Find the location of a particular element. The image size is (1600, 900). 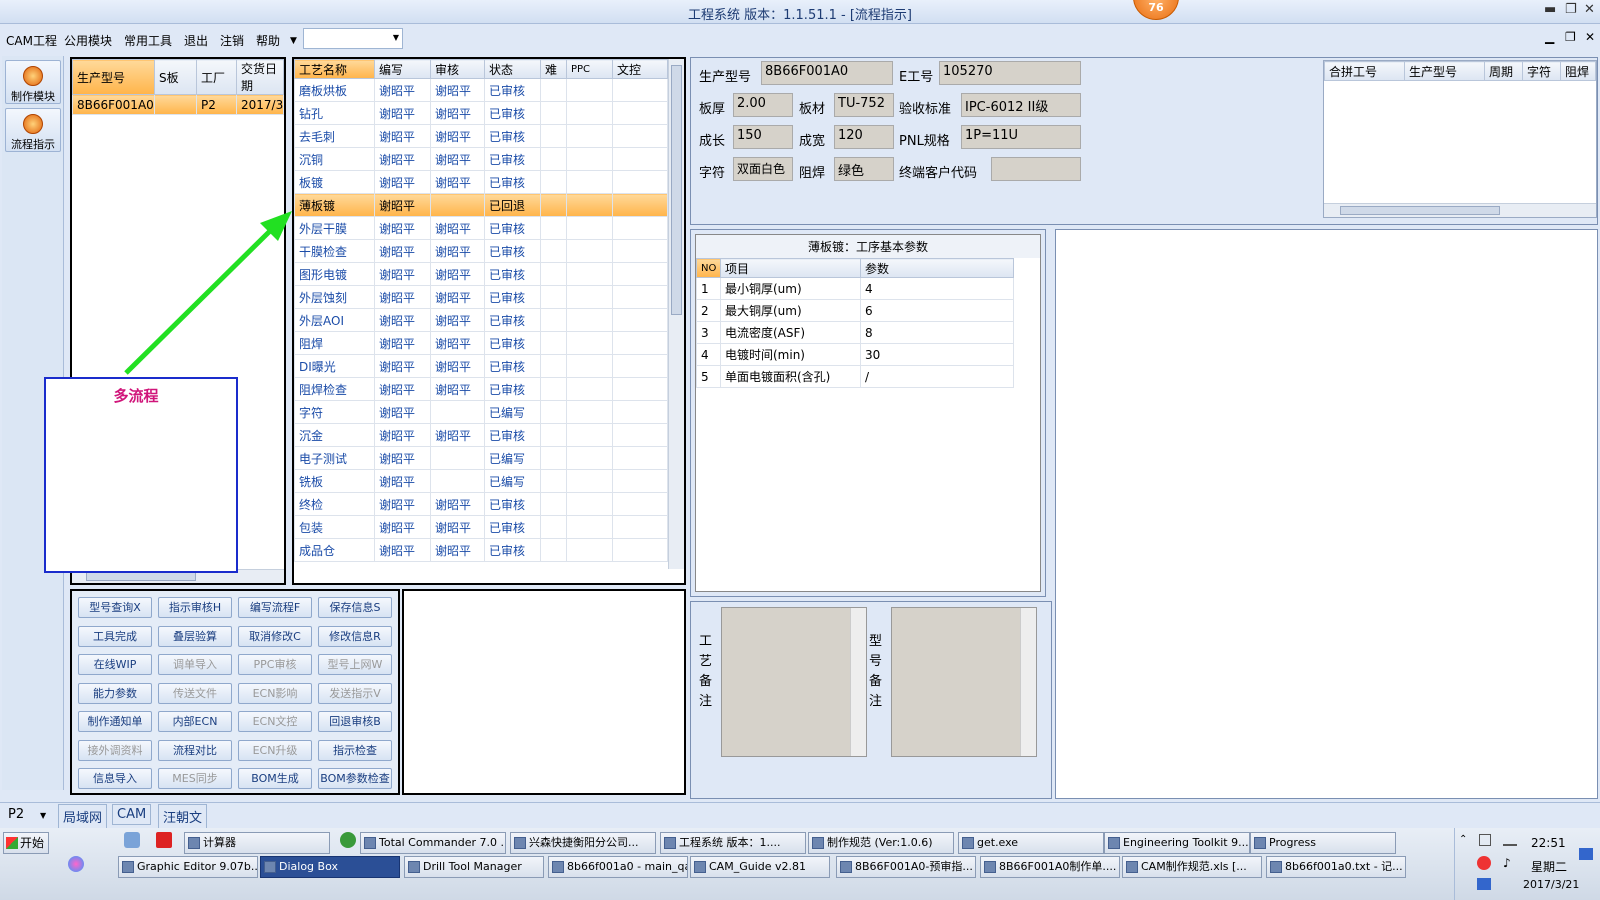

table-row: 8B66F001A0 P2 2017/3/3 is located at coordinates (178, 104).